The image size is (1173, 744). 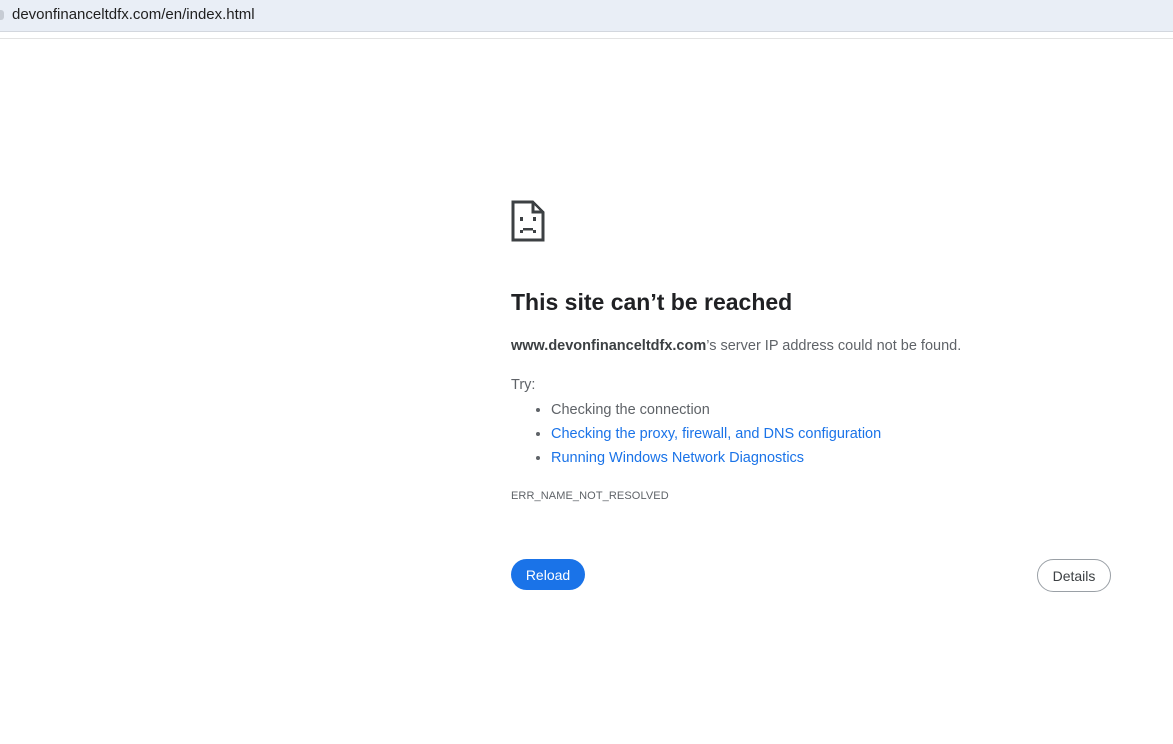 What do you see at coordinates (1074, 575) in the screenshot?
I see `details-button: Details` at bounding box center [1074, 575].